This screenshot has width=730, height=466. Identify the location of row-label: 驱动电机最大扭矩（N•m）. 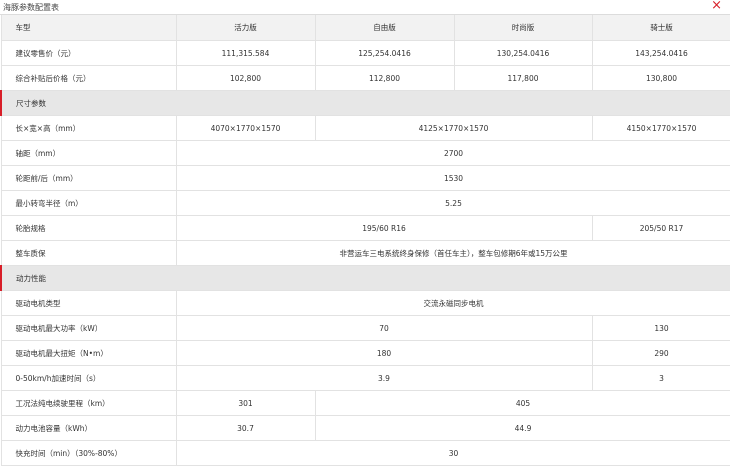
(88, 353).